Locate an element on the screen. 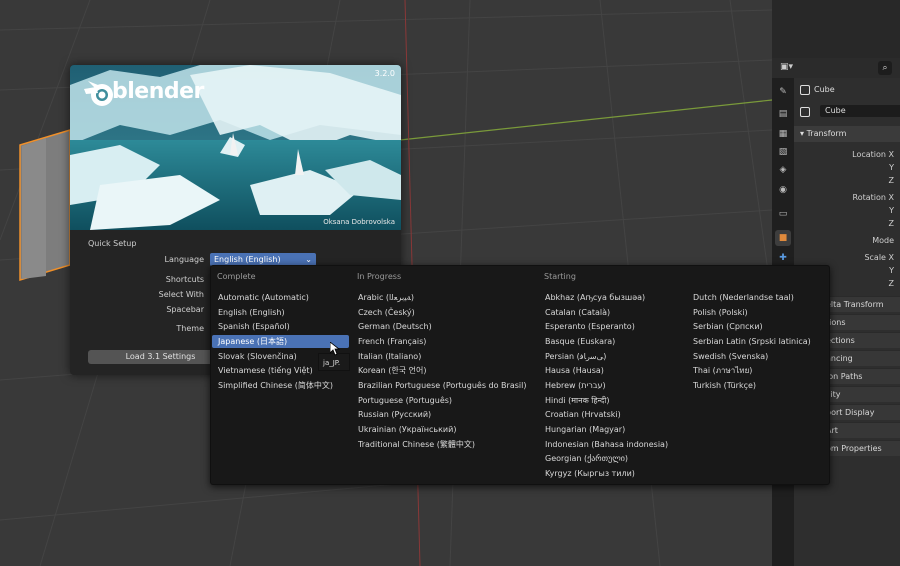 The image size is (900, 566). lang-item: Catalan (Català) is located at coordinates (574, 312).